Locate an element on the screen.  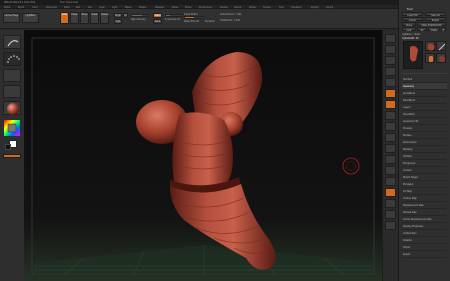
xyz-icon is located at coordinates (390, 126).